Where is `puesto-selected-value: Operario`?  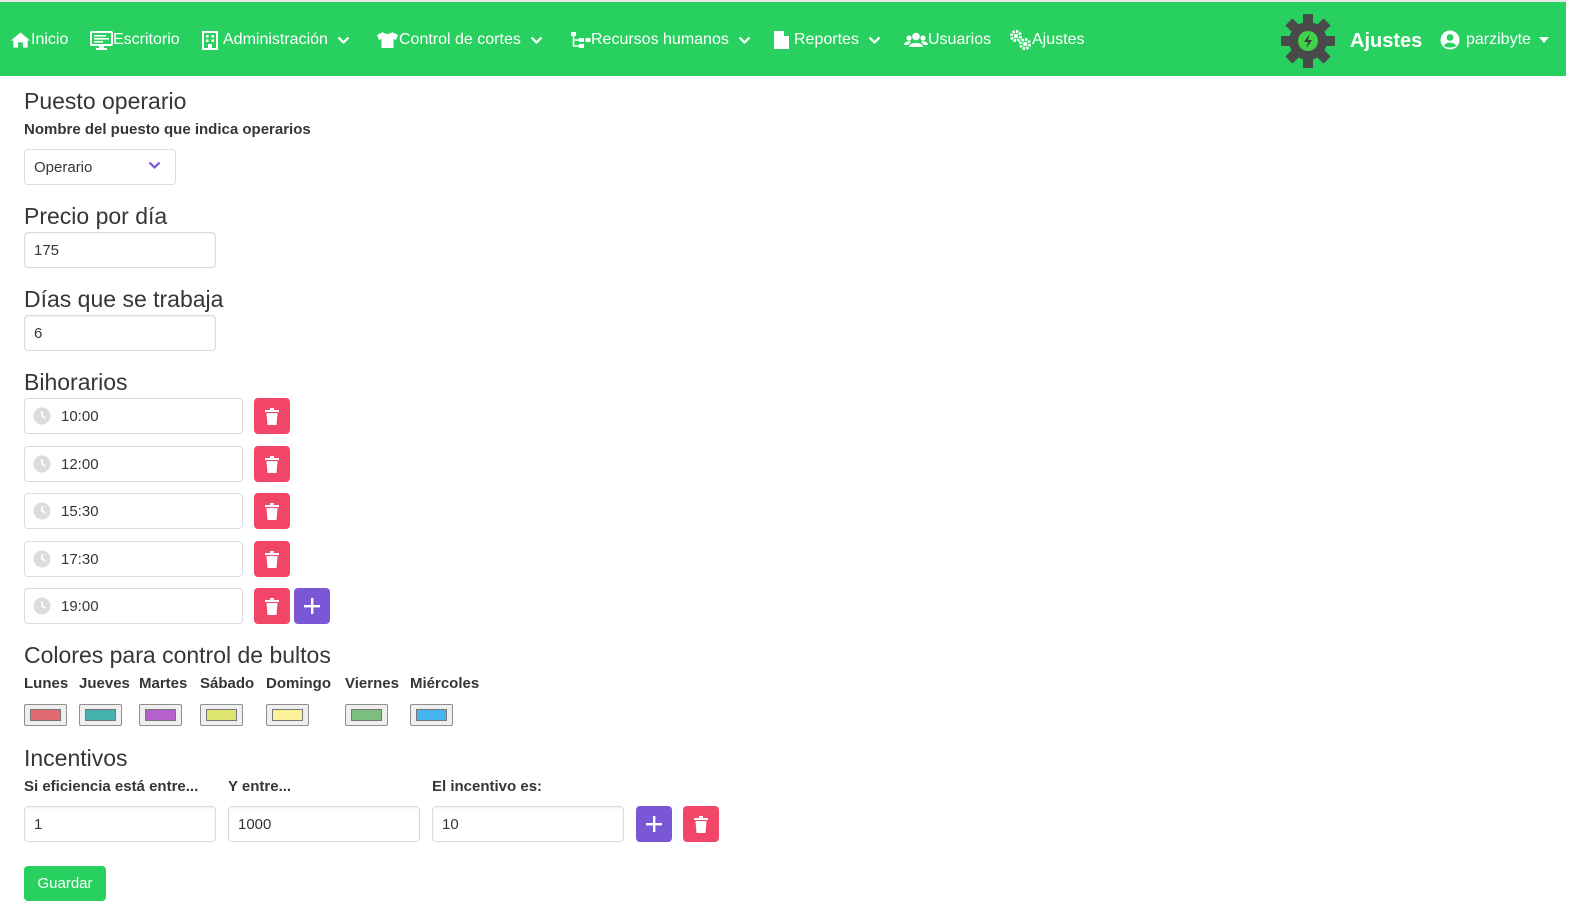
puesto-selected-value: Operario is located at coordinates (63, 167).